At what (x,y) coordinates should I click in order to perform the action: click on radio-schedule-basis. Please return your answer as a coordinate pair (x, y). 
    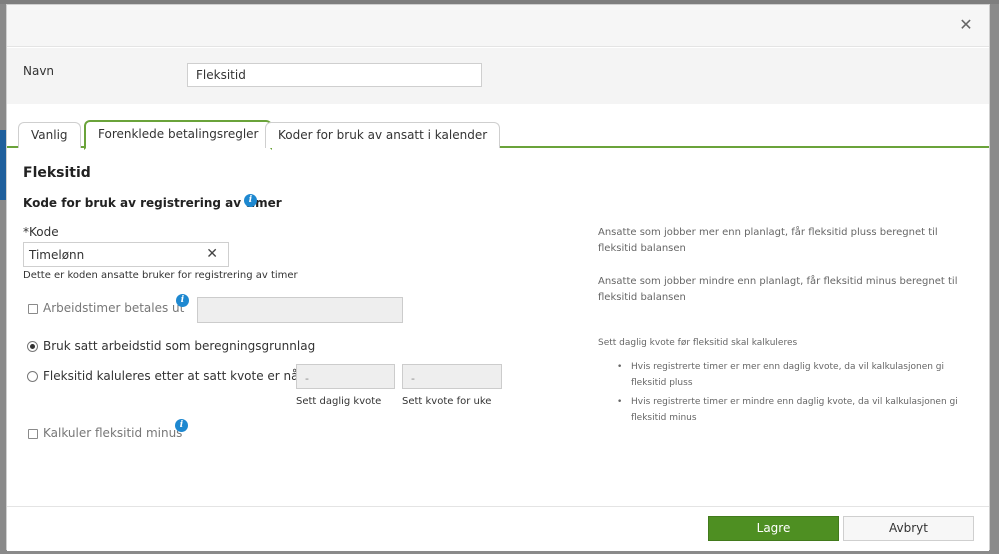
    Looking at the image, I should click on (32, 346).